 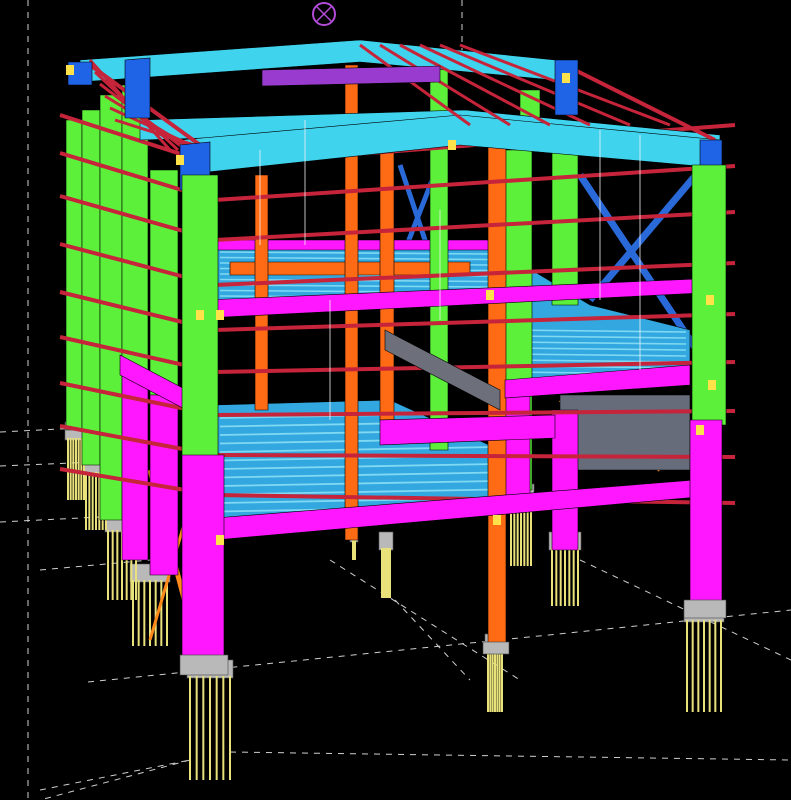 I want to click on column-green, so click(x=565, y=227).